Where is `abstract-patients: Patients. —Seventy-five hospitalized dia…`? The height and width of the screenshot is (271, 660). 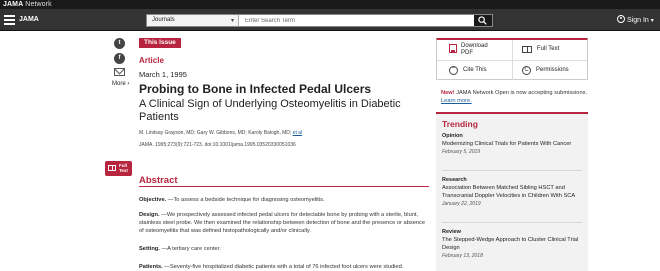 abstract-patients: Patients. —Seventy-five hospitalized dia… is located at coordinates (271, 267).